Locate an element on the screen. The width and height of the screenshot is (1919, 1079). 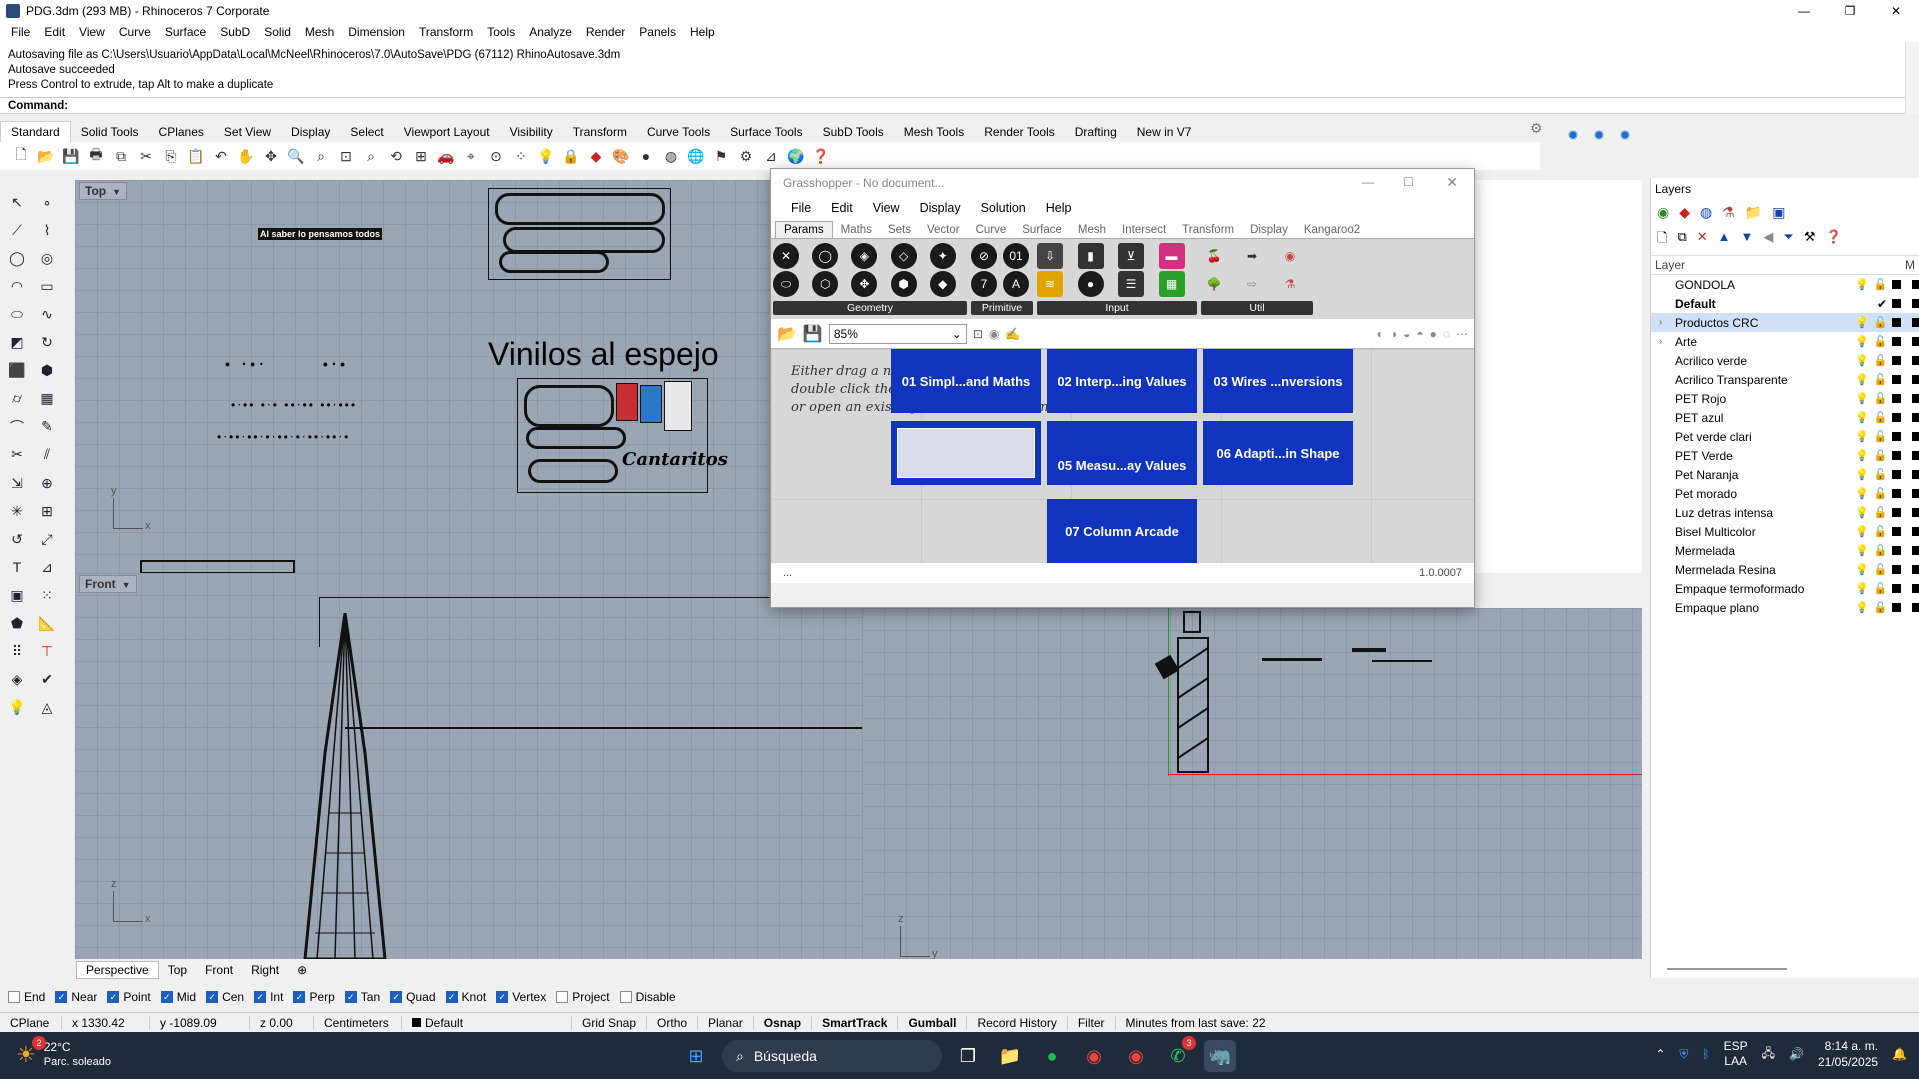
save-icon: 💾 is located at coordinates (71, 156).